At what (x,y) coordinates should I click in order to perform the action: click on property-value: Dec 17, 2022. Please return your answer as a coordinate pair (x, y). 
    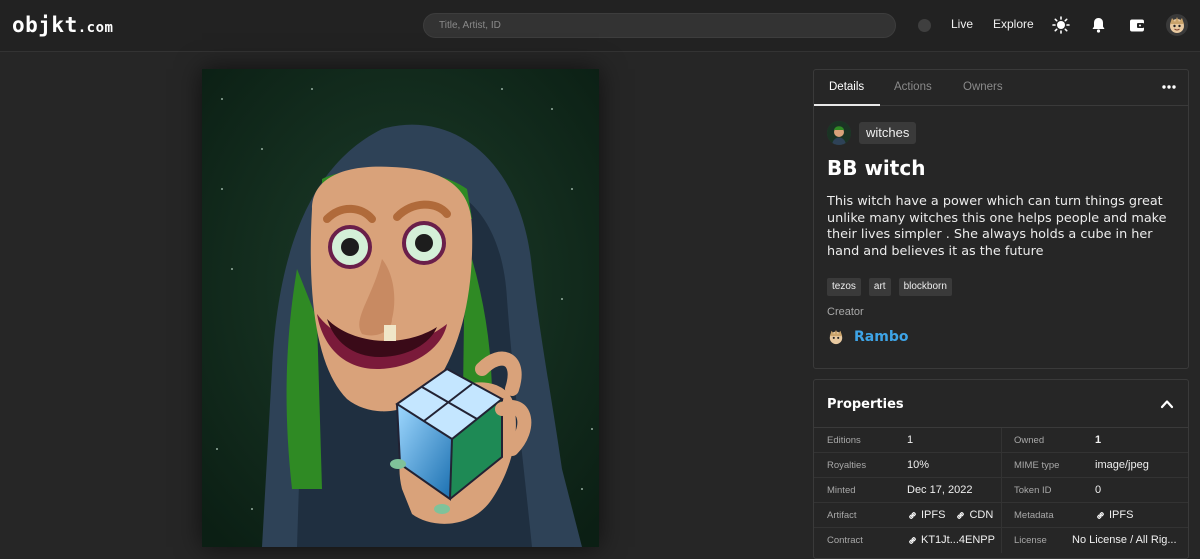
    Looking at the image, I should click on (940, 490).